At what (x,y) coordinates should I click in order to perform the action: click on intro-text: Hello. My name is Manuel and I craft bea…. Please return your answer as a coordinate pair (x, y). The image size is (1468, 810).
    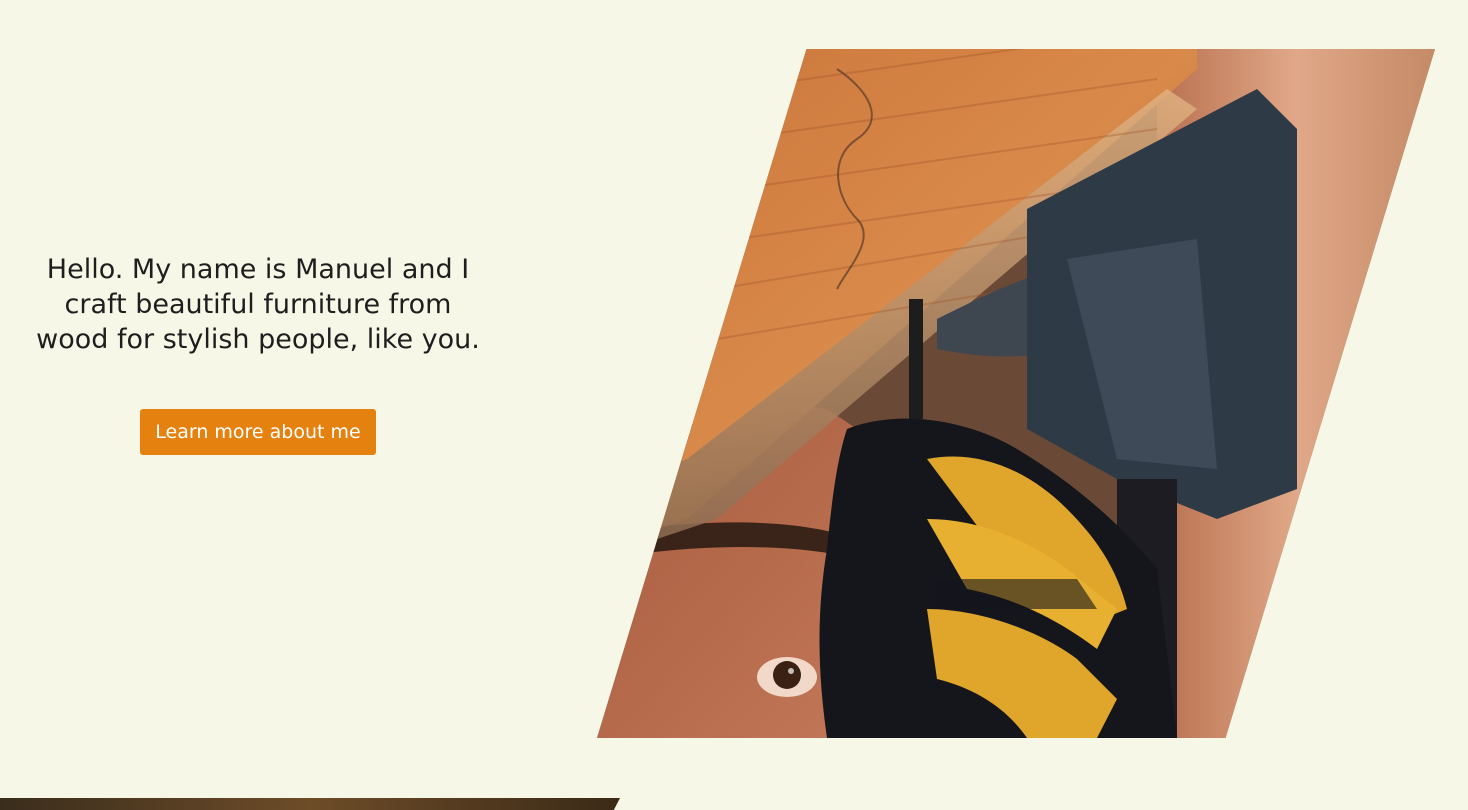
    Looking at the image, I should click on (258, 304).